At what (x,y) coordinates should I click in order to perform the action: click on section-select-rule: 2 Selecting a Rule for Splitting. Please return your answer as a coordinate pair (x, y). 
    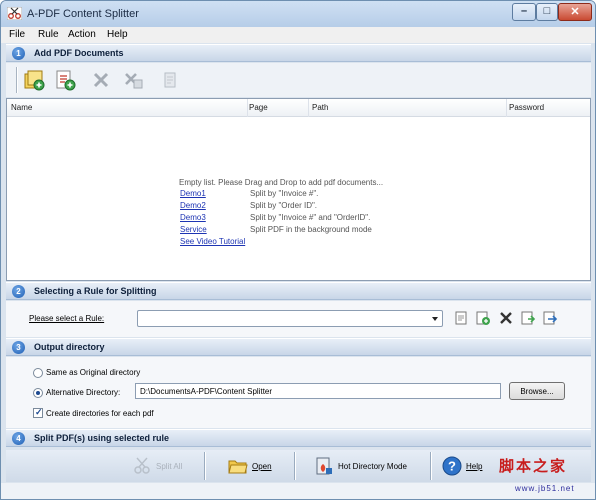
    Looking at the image, I should click on (298, 291).